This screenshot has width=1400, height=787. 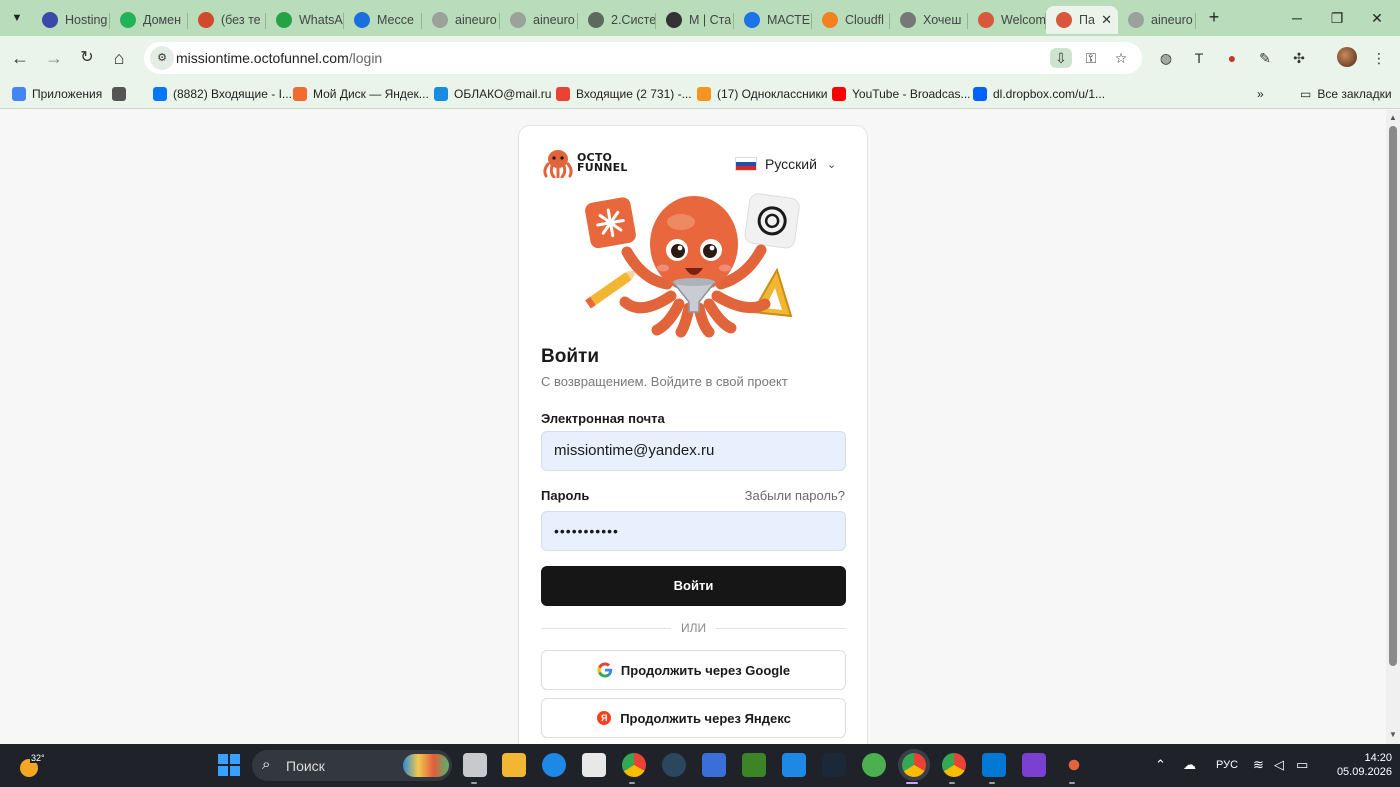 What do you see at coordinates (229, 765) in the screenshot?
I see `start-button` at bounding box center [229, 765].